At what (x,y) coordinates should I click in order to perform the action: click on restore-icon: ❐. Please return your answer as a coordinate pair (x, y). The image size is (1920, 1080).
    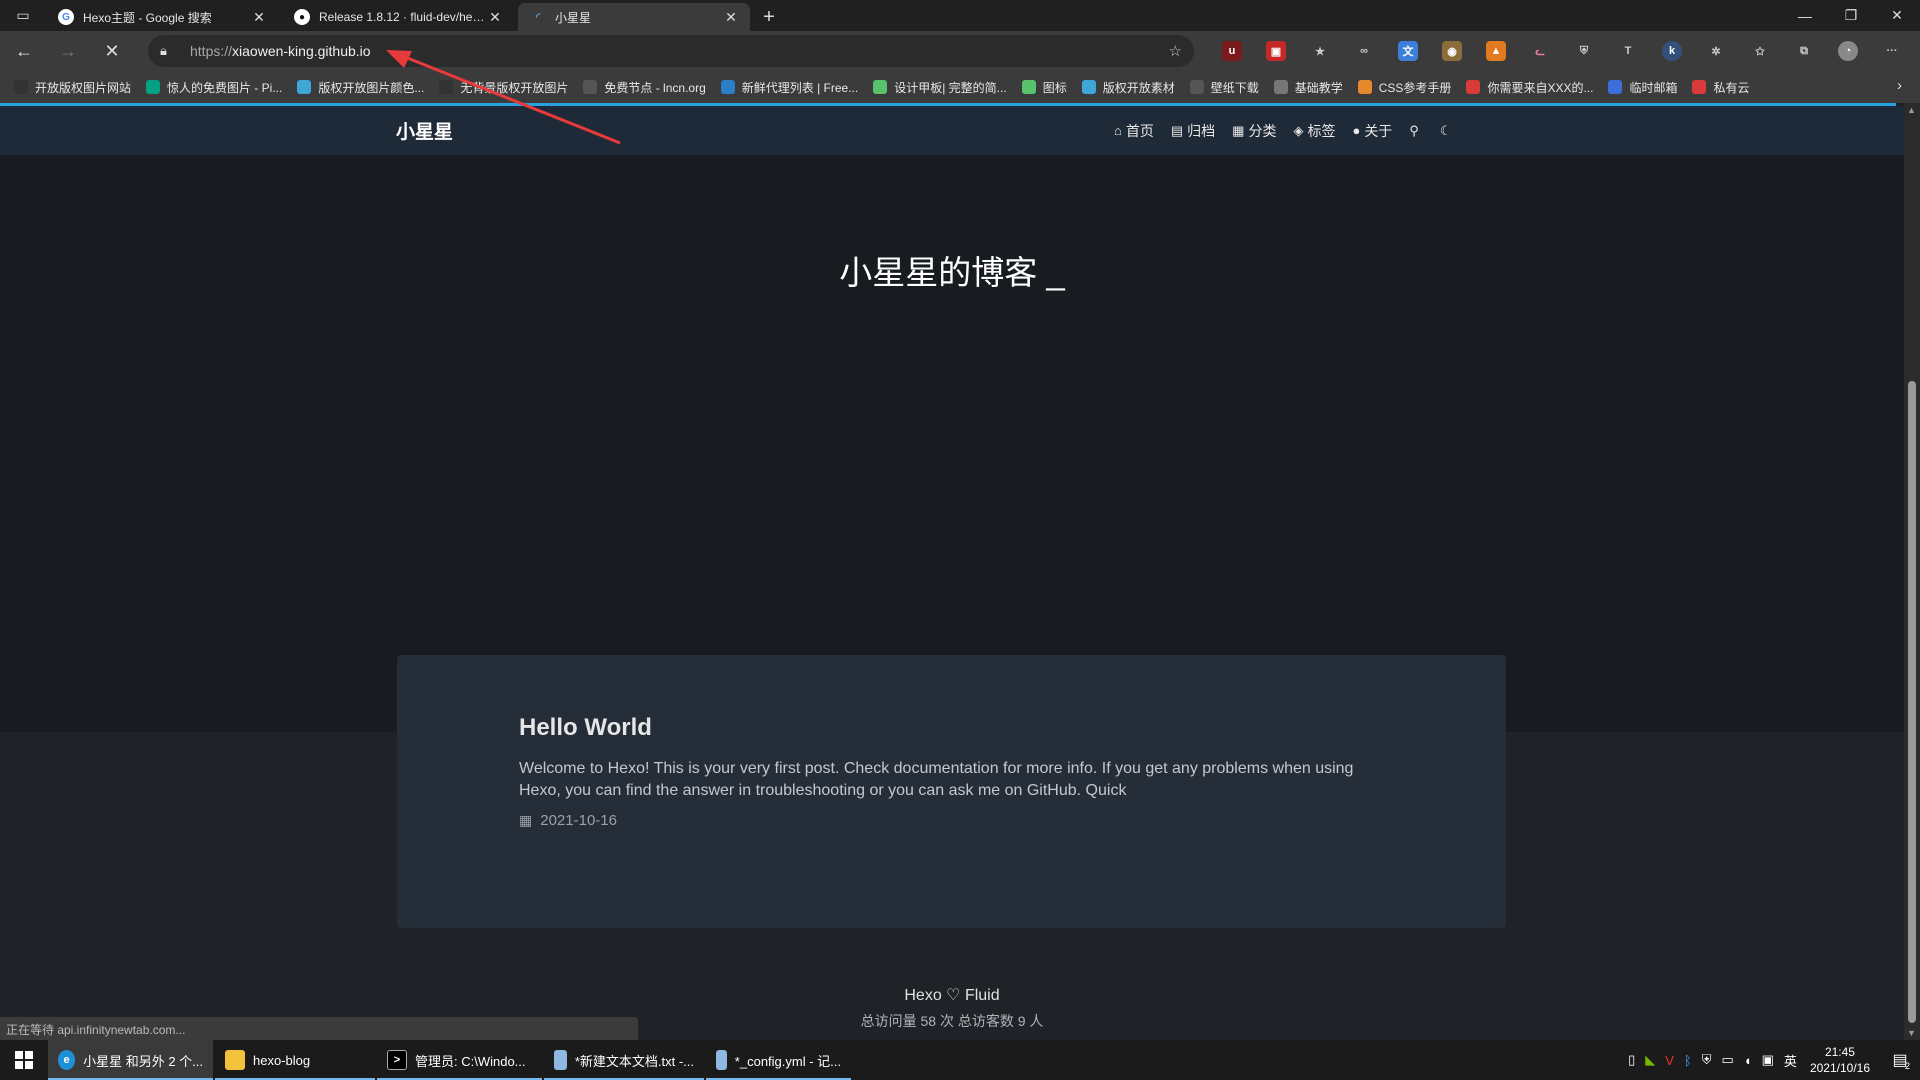
    Looking at the image, I should click on (1851, 15).